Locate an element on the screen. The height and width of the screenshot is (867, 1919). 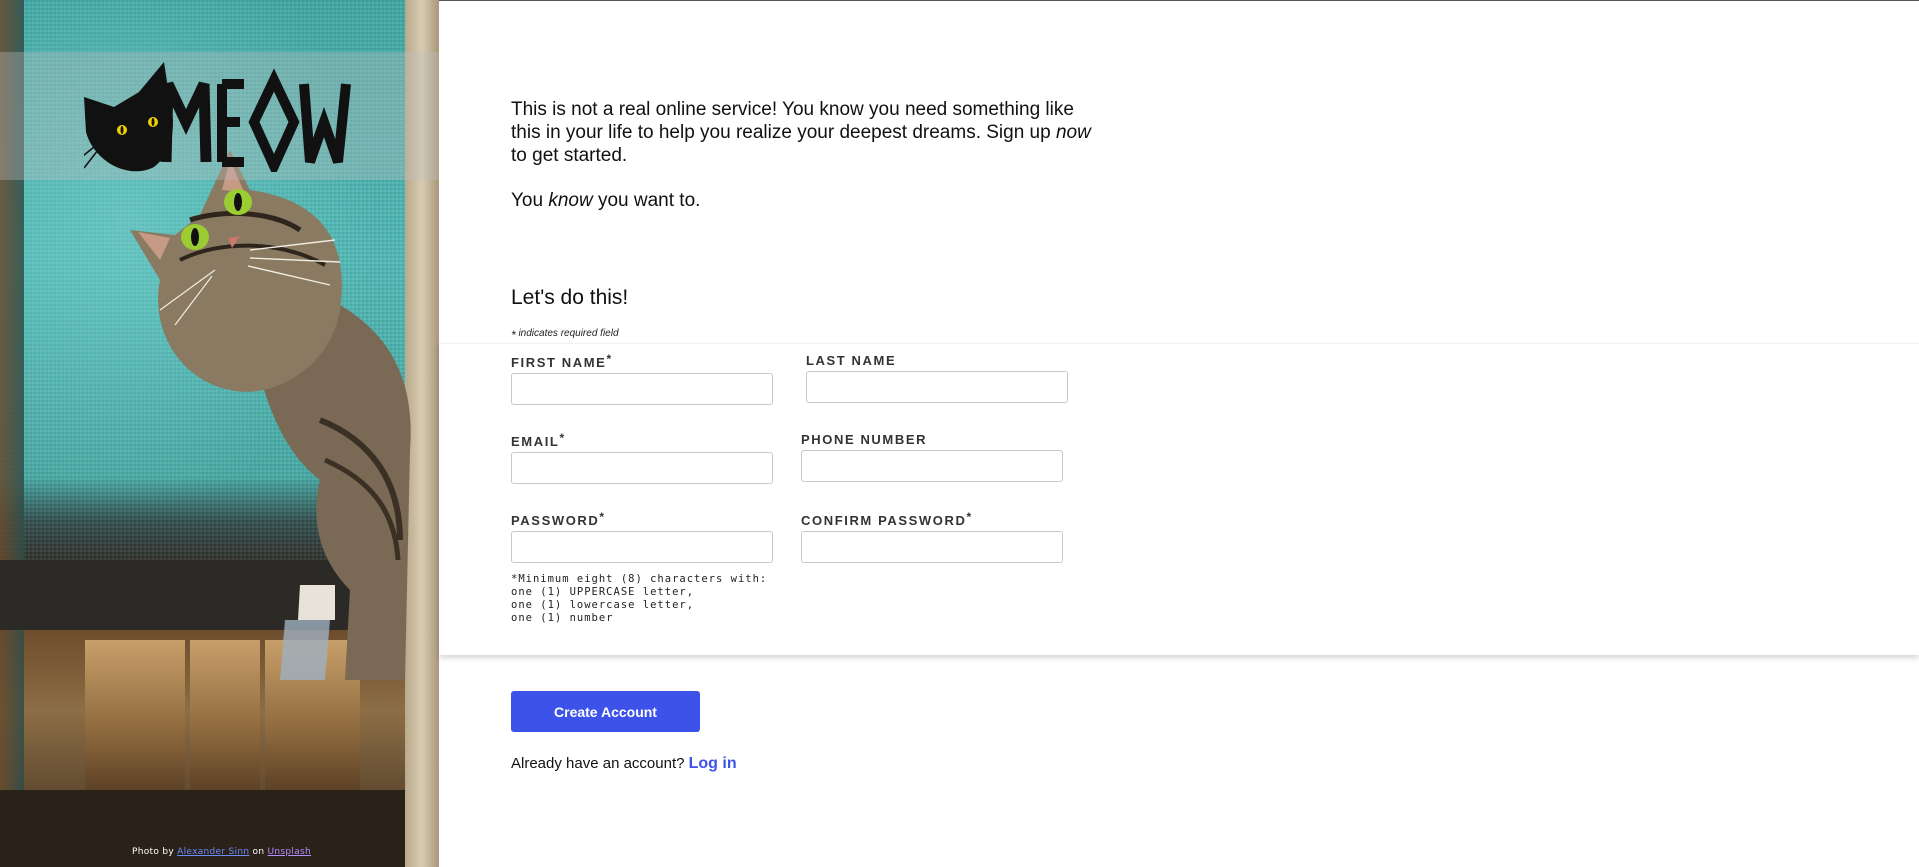
password-requirement-line: one (1) lowercase letter, is located at coordinates (603, 605).